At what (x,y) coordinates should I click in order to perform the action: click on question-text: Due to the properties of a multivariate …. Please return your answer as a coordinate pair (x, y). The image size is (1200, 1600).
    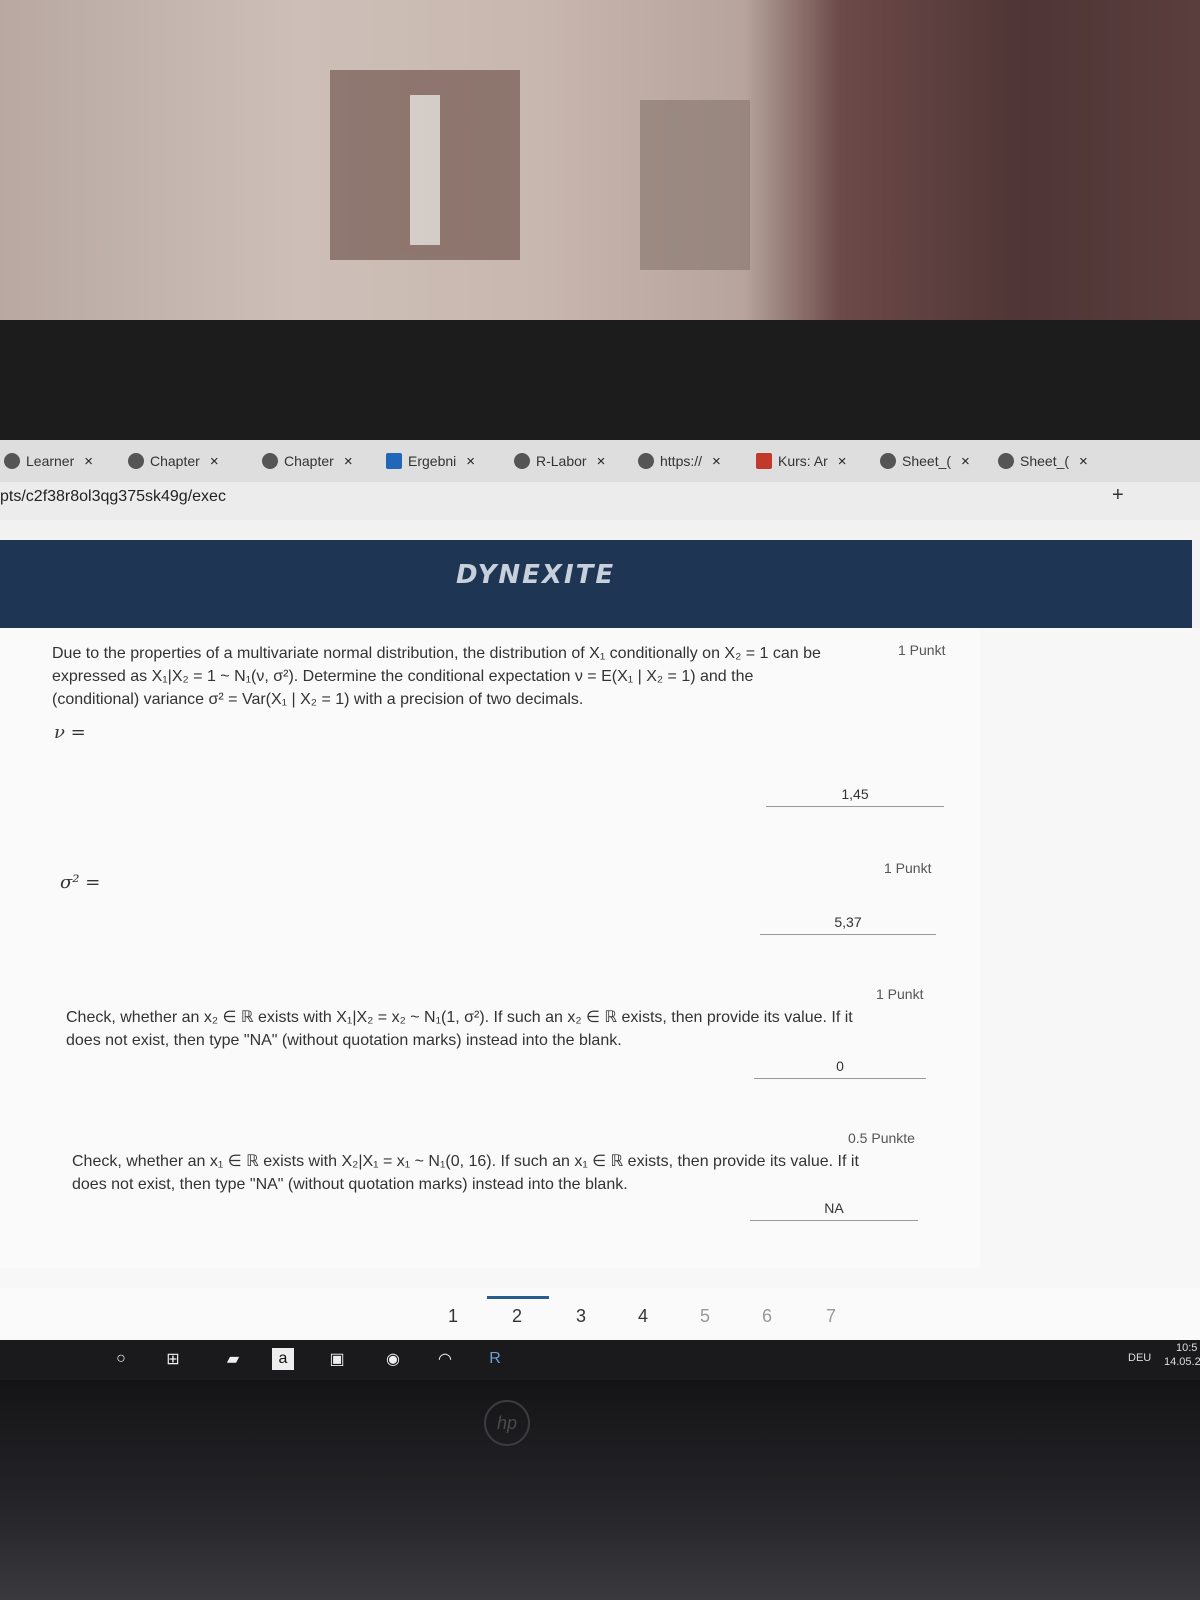
    Looking at the image, I should click on (436, 676).